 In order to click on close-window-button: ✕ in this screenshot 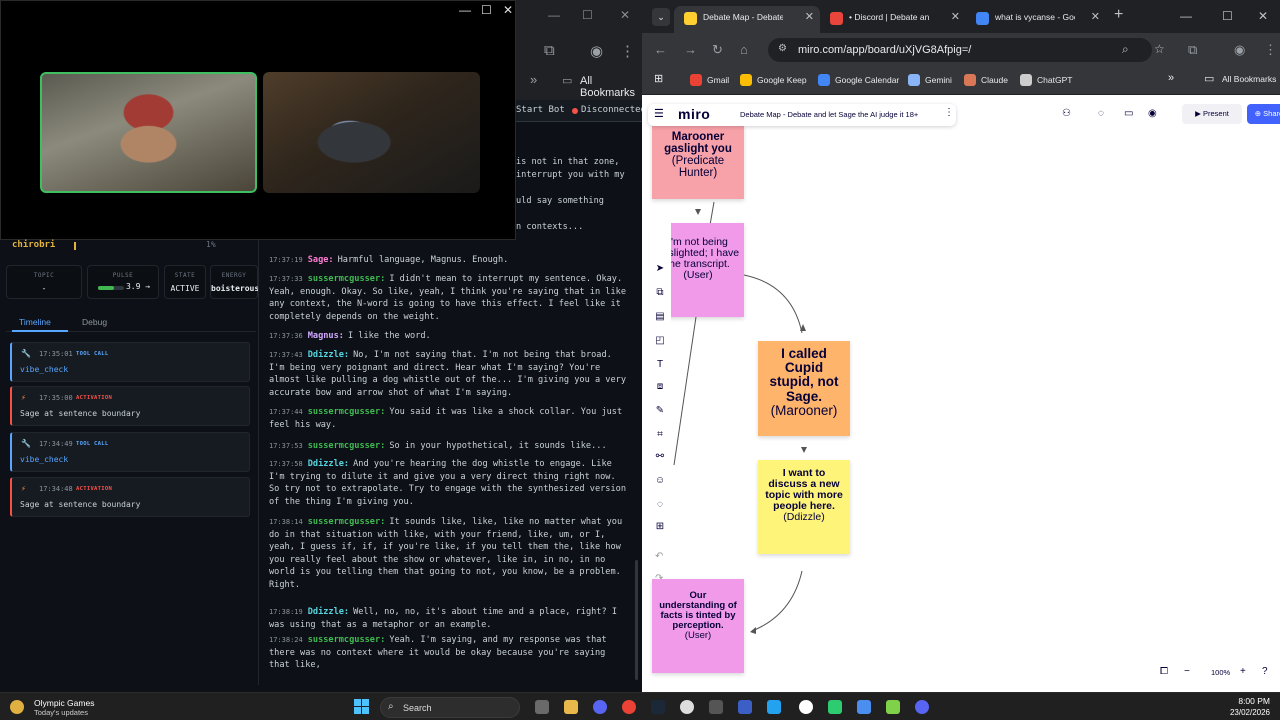, I will do `click(1263, 16)`.